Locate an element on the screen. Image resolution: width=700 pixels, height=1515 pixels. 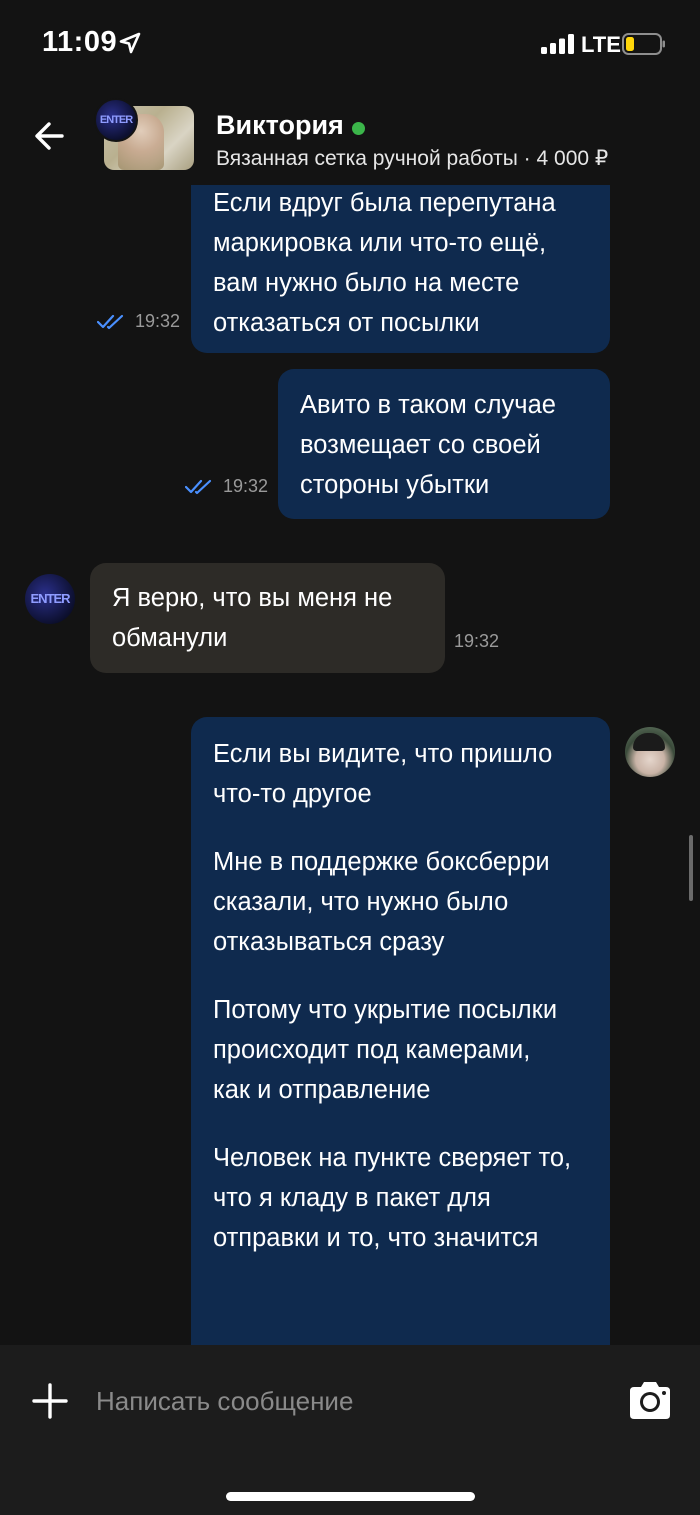
location-arrow-icon is located at coordinates (130, 43).